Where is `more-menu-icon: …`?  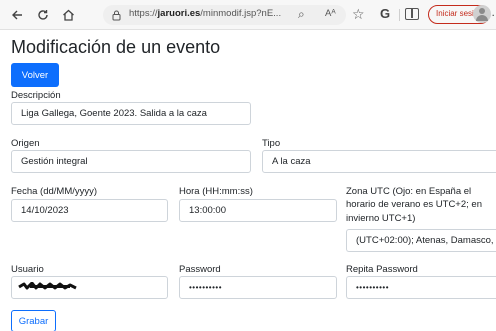 more-menu-icon: … is located at coordinates (493, 12).